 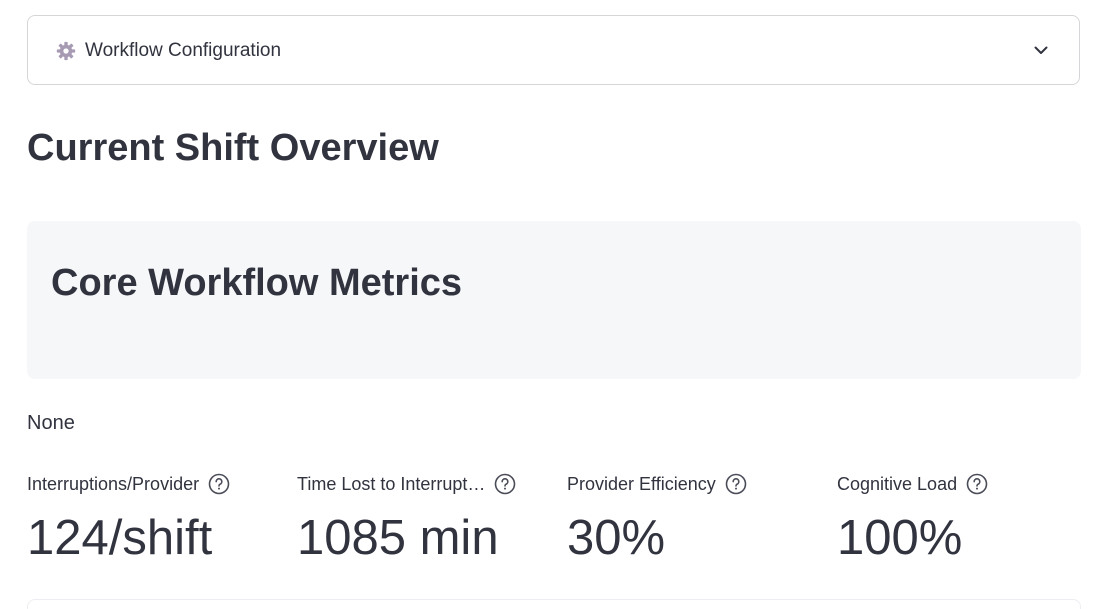 What do you see at coordinates (113, 484) in the screenshot?
I see `metric-label: Interruptions/Provider` at bounding box center [113, 484].